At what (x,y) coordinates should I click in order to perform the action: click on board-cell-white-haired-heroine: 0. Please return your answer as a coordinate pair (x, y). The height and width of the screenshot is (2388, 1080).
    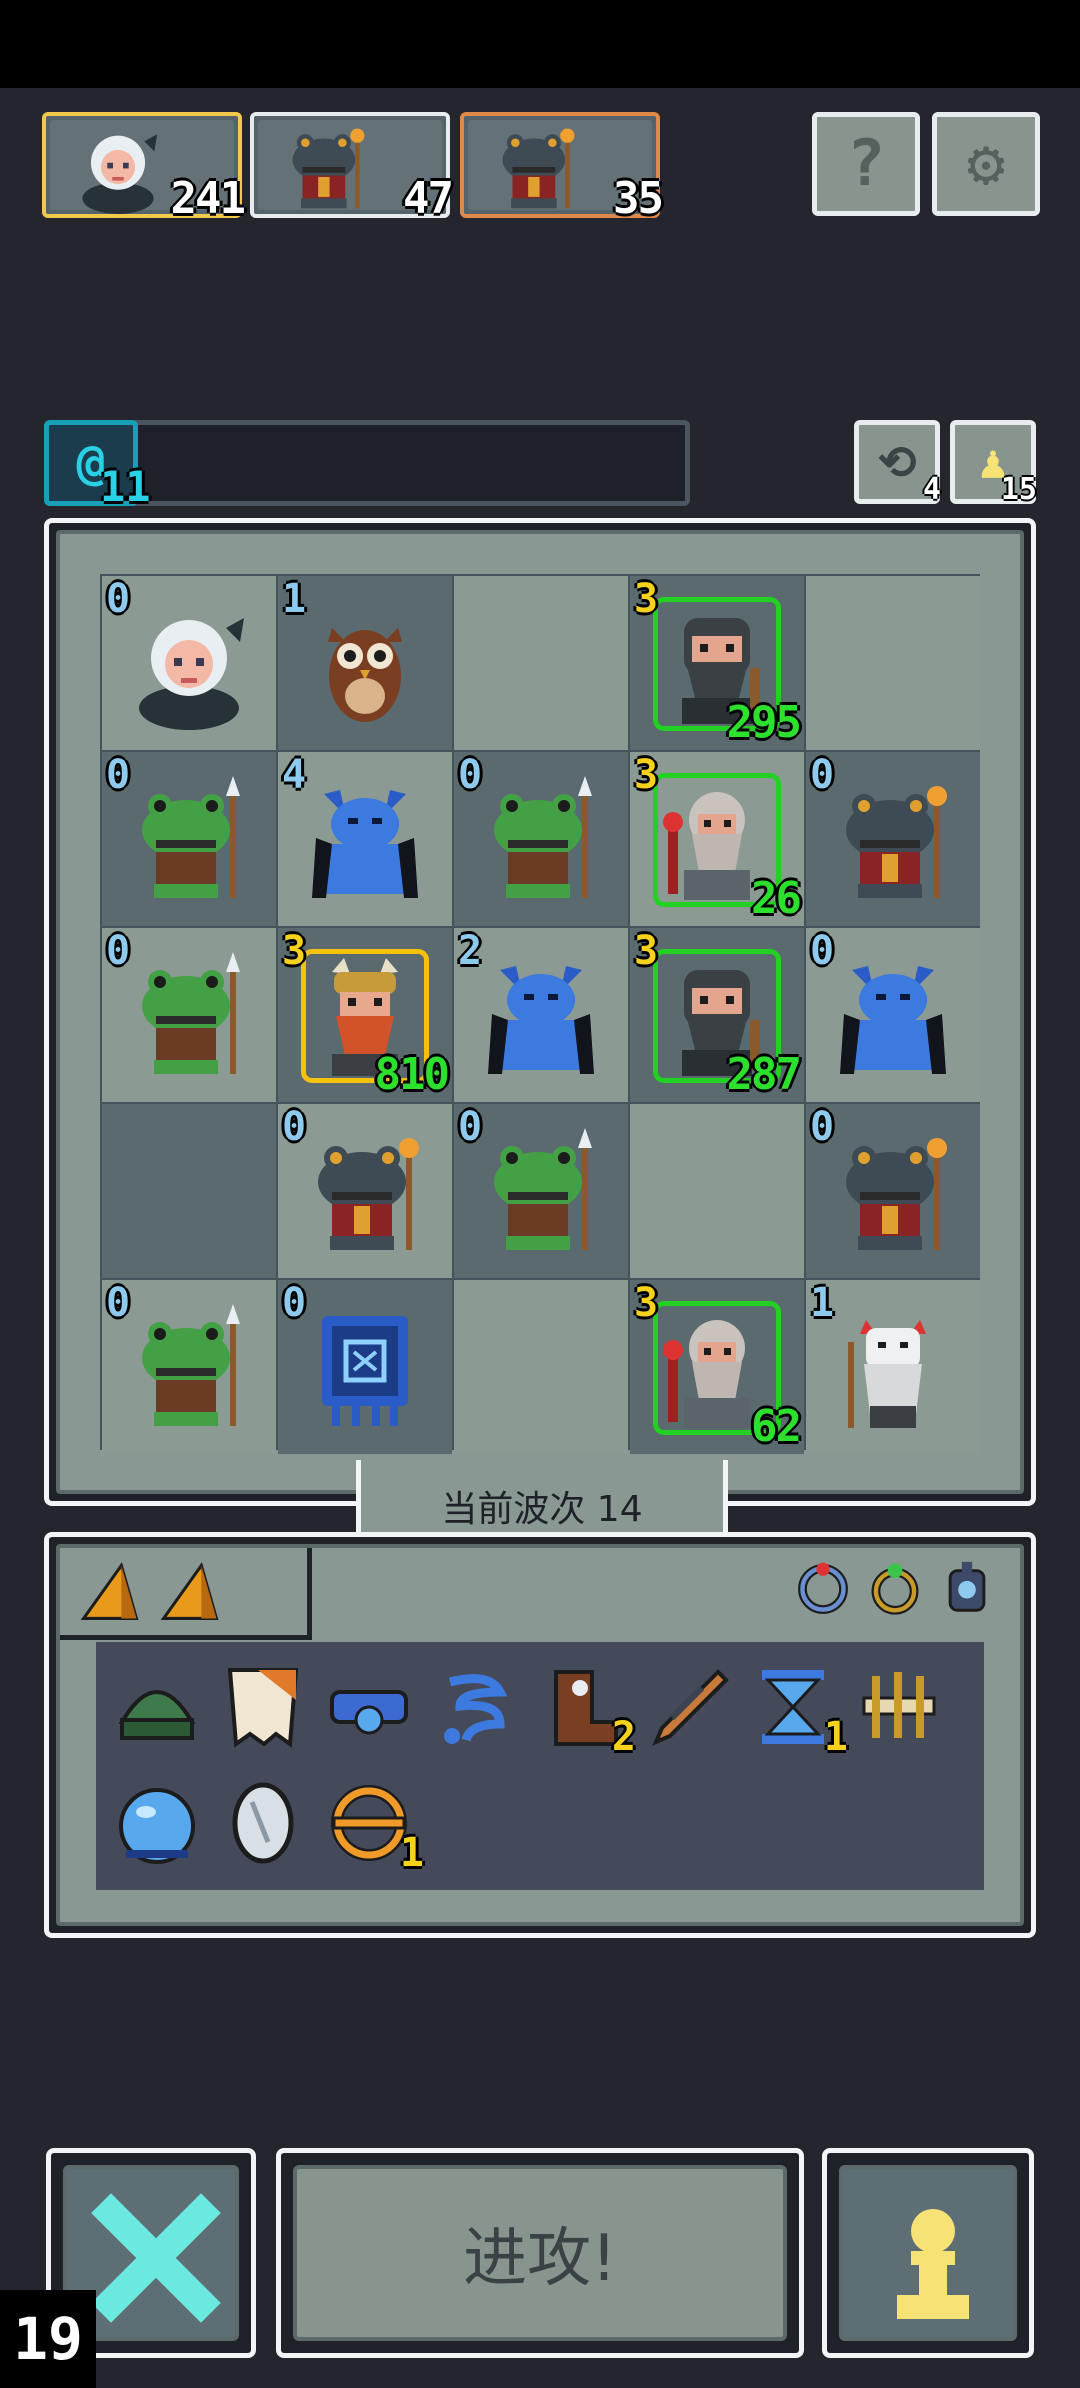
    Looking at the image, I should click on (189, 663).